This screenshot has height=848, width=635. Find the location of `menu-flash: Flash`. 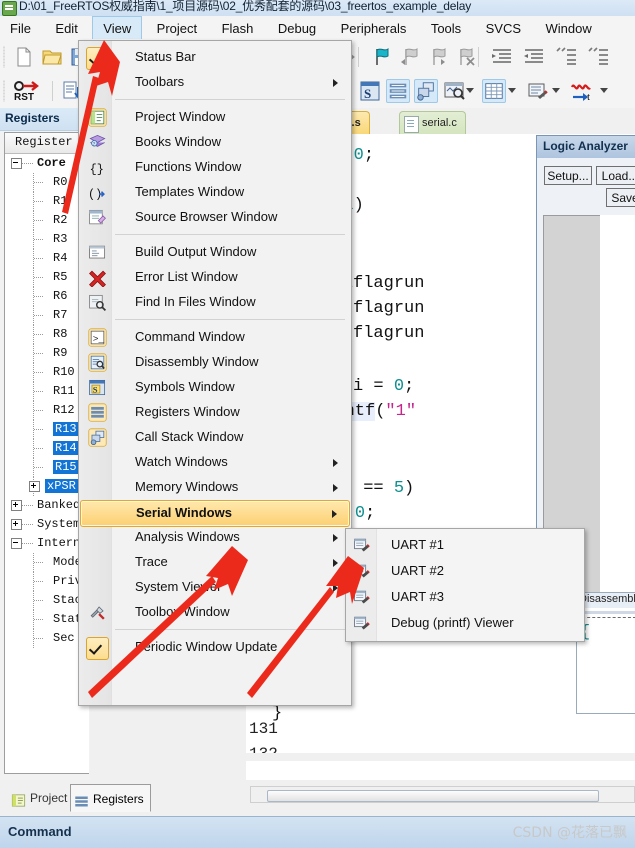

menu-flash: Flash is located at coordinates (238, 29).